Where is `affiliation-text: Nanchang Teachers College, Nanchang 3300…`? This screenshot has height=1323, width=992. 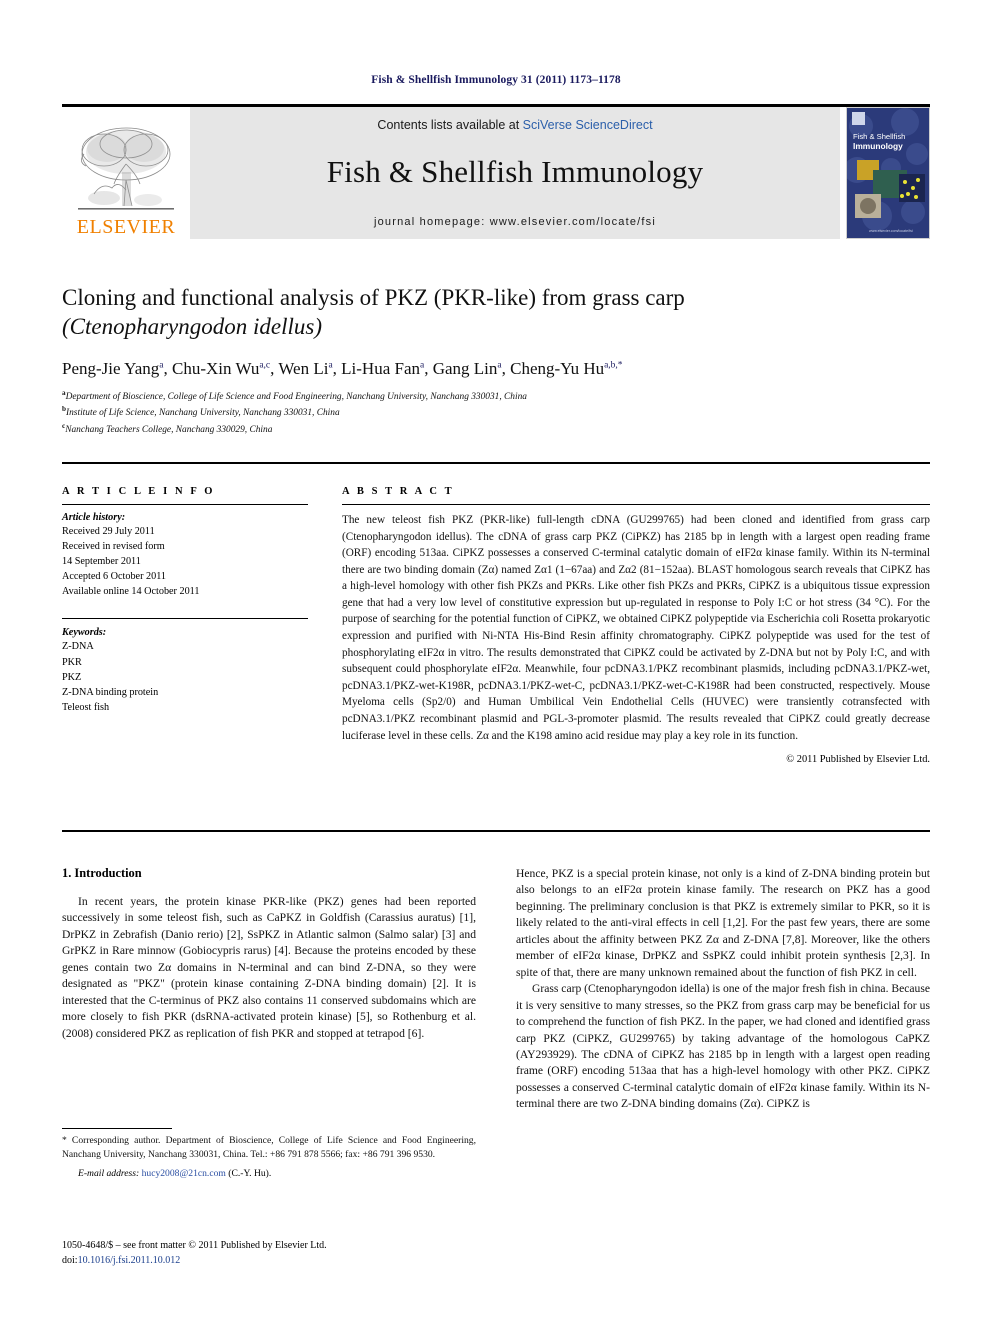 affiliation-text: Nanchang Teachers College, Nanchang 3300… is located at coordinates (169, 429).